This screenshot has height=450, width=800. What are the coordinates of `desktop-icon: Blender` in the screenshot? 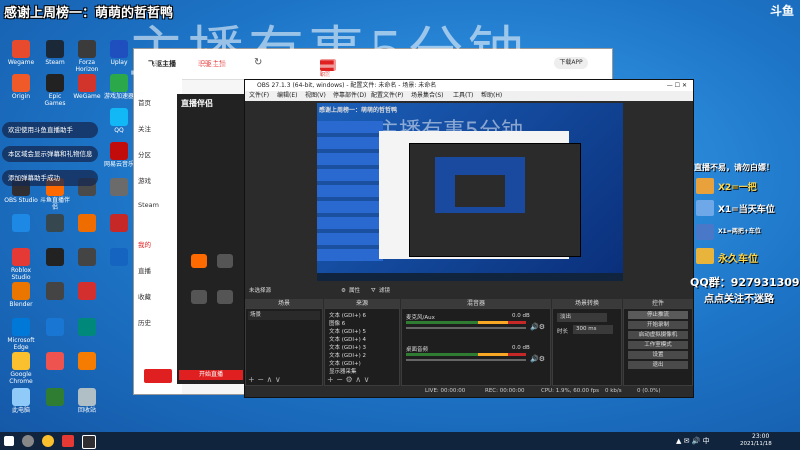 It's located at (21, 295).